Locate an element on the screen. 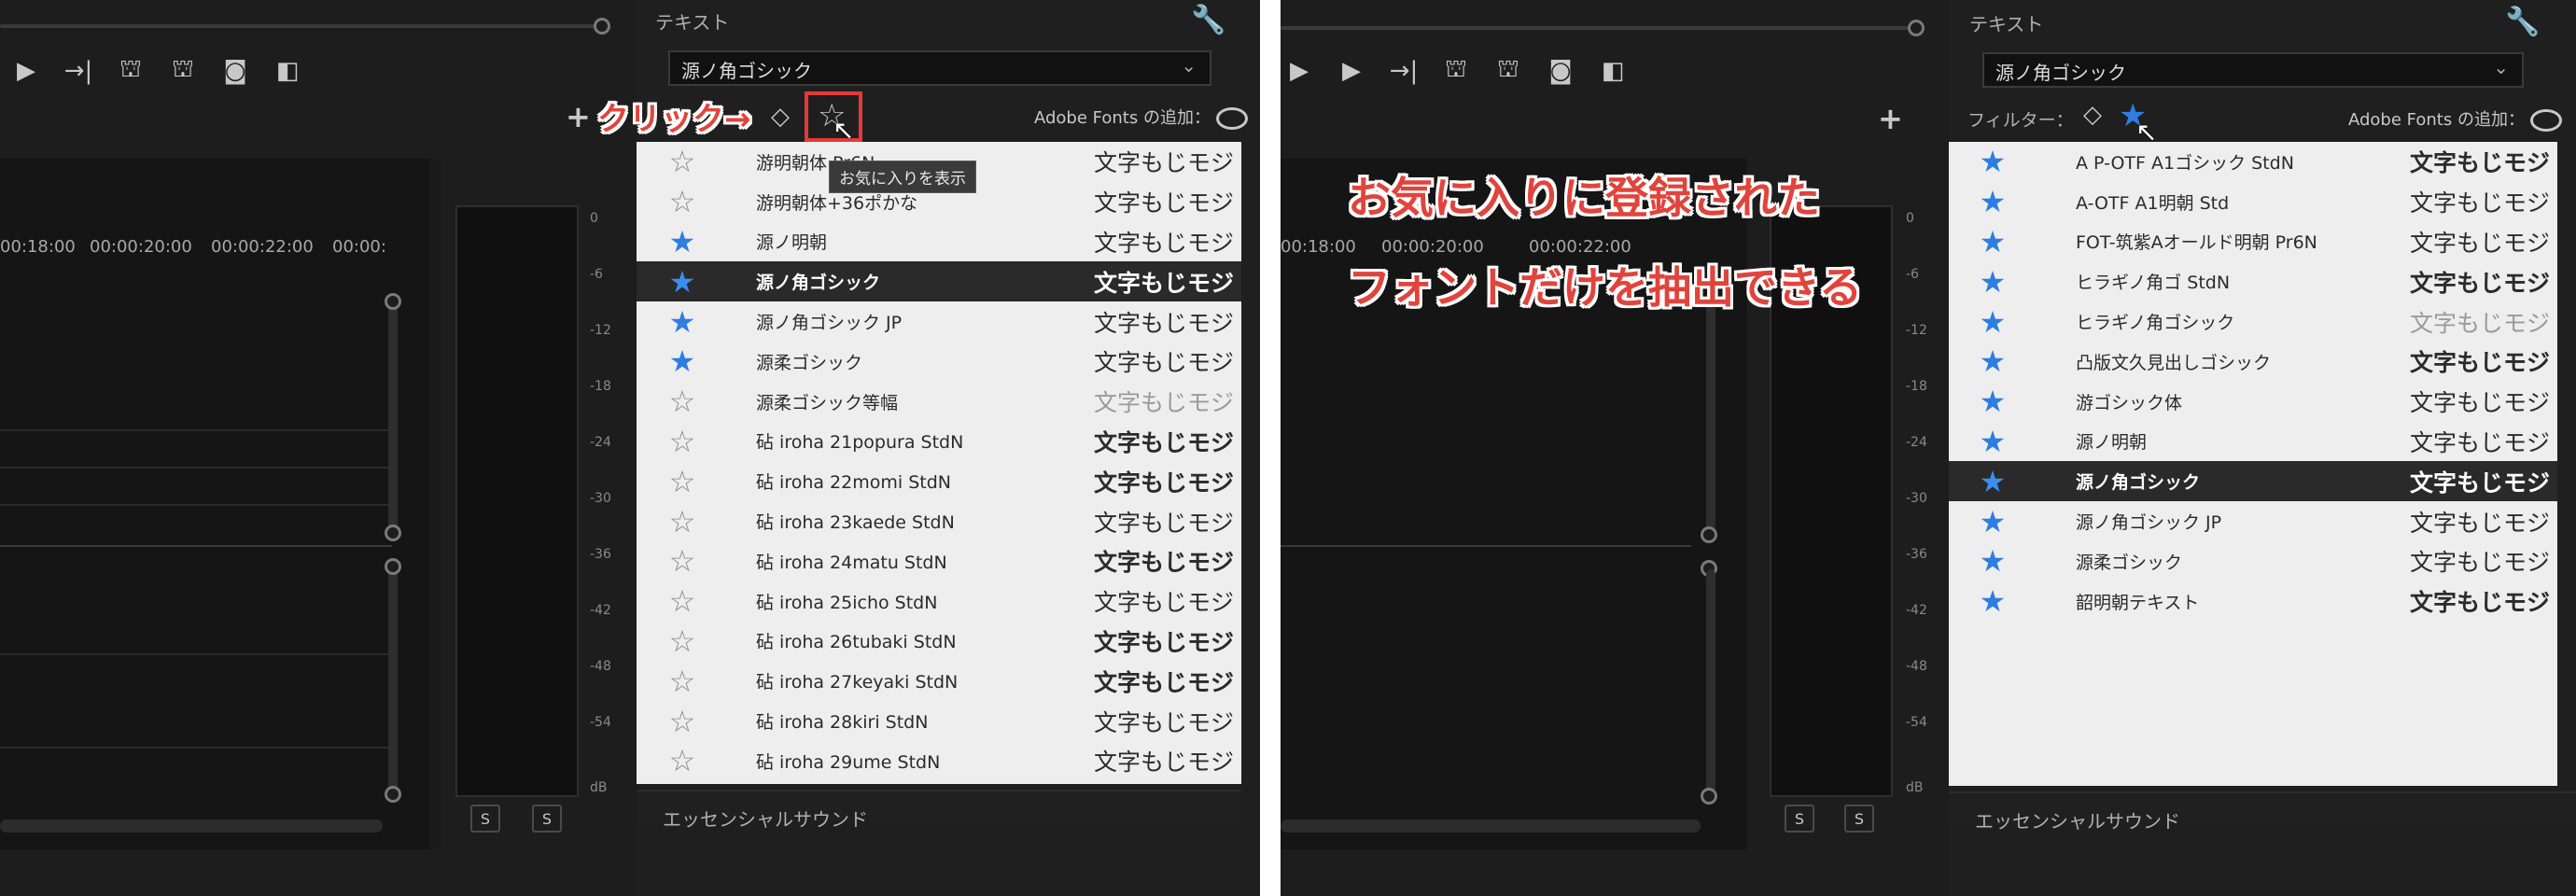 The width and height of the screenshot is (2576, 896). font-row: ★ ヒラギノ角ゴ StdN 文字もじモジ is located at coordinates (2253, 281).